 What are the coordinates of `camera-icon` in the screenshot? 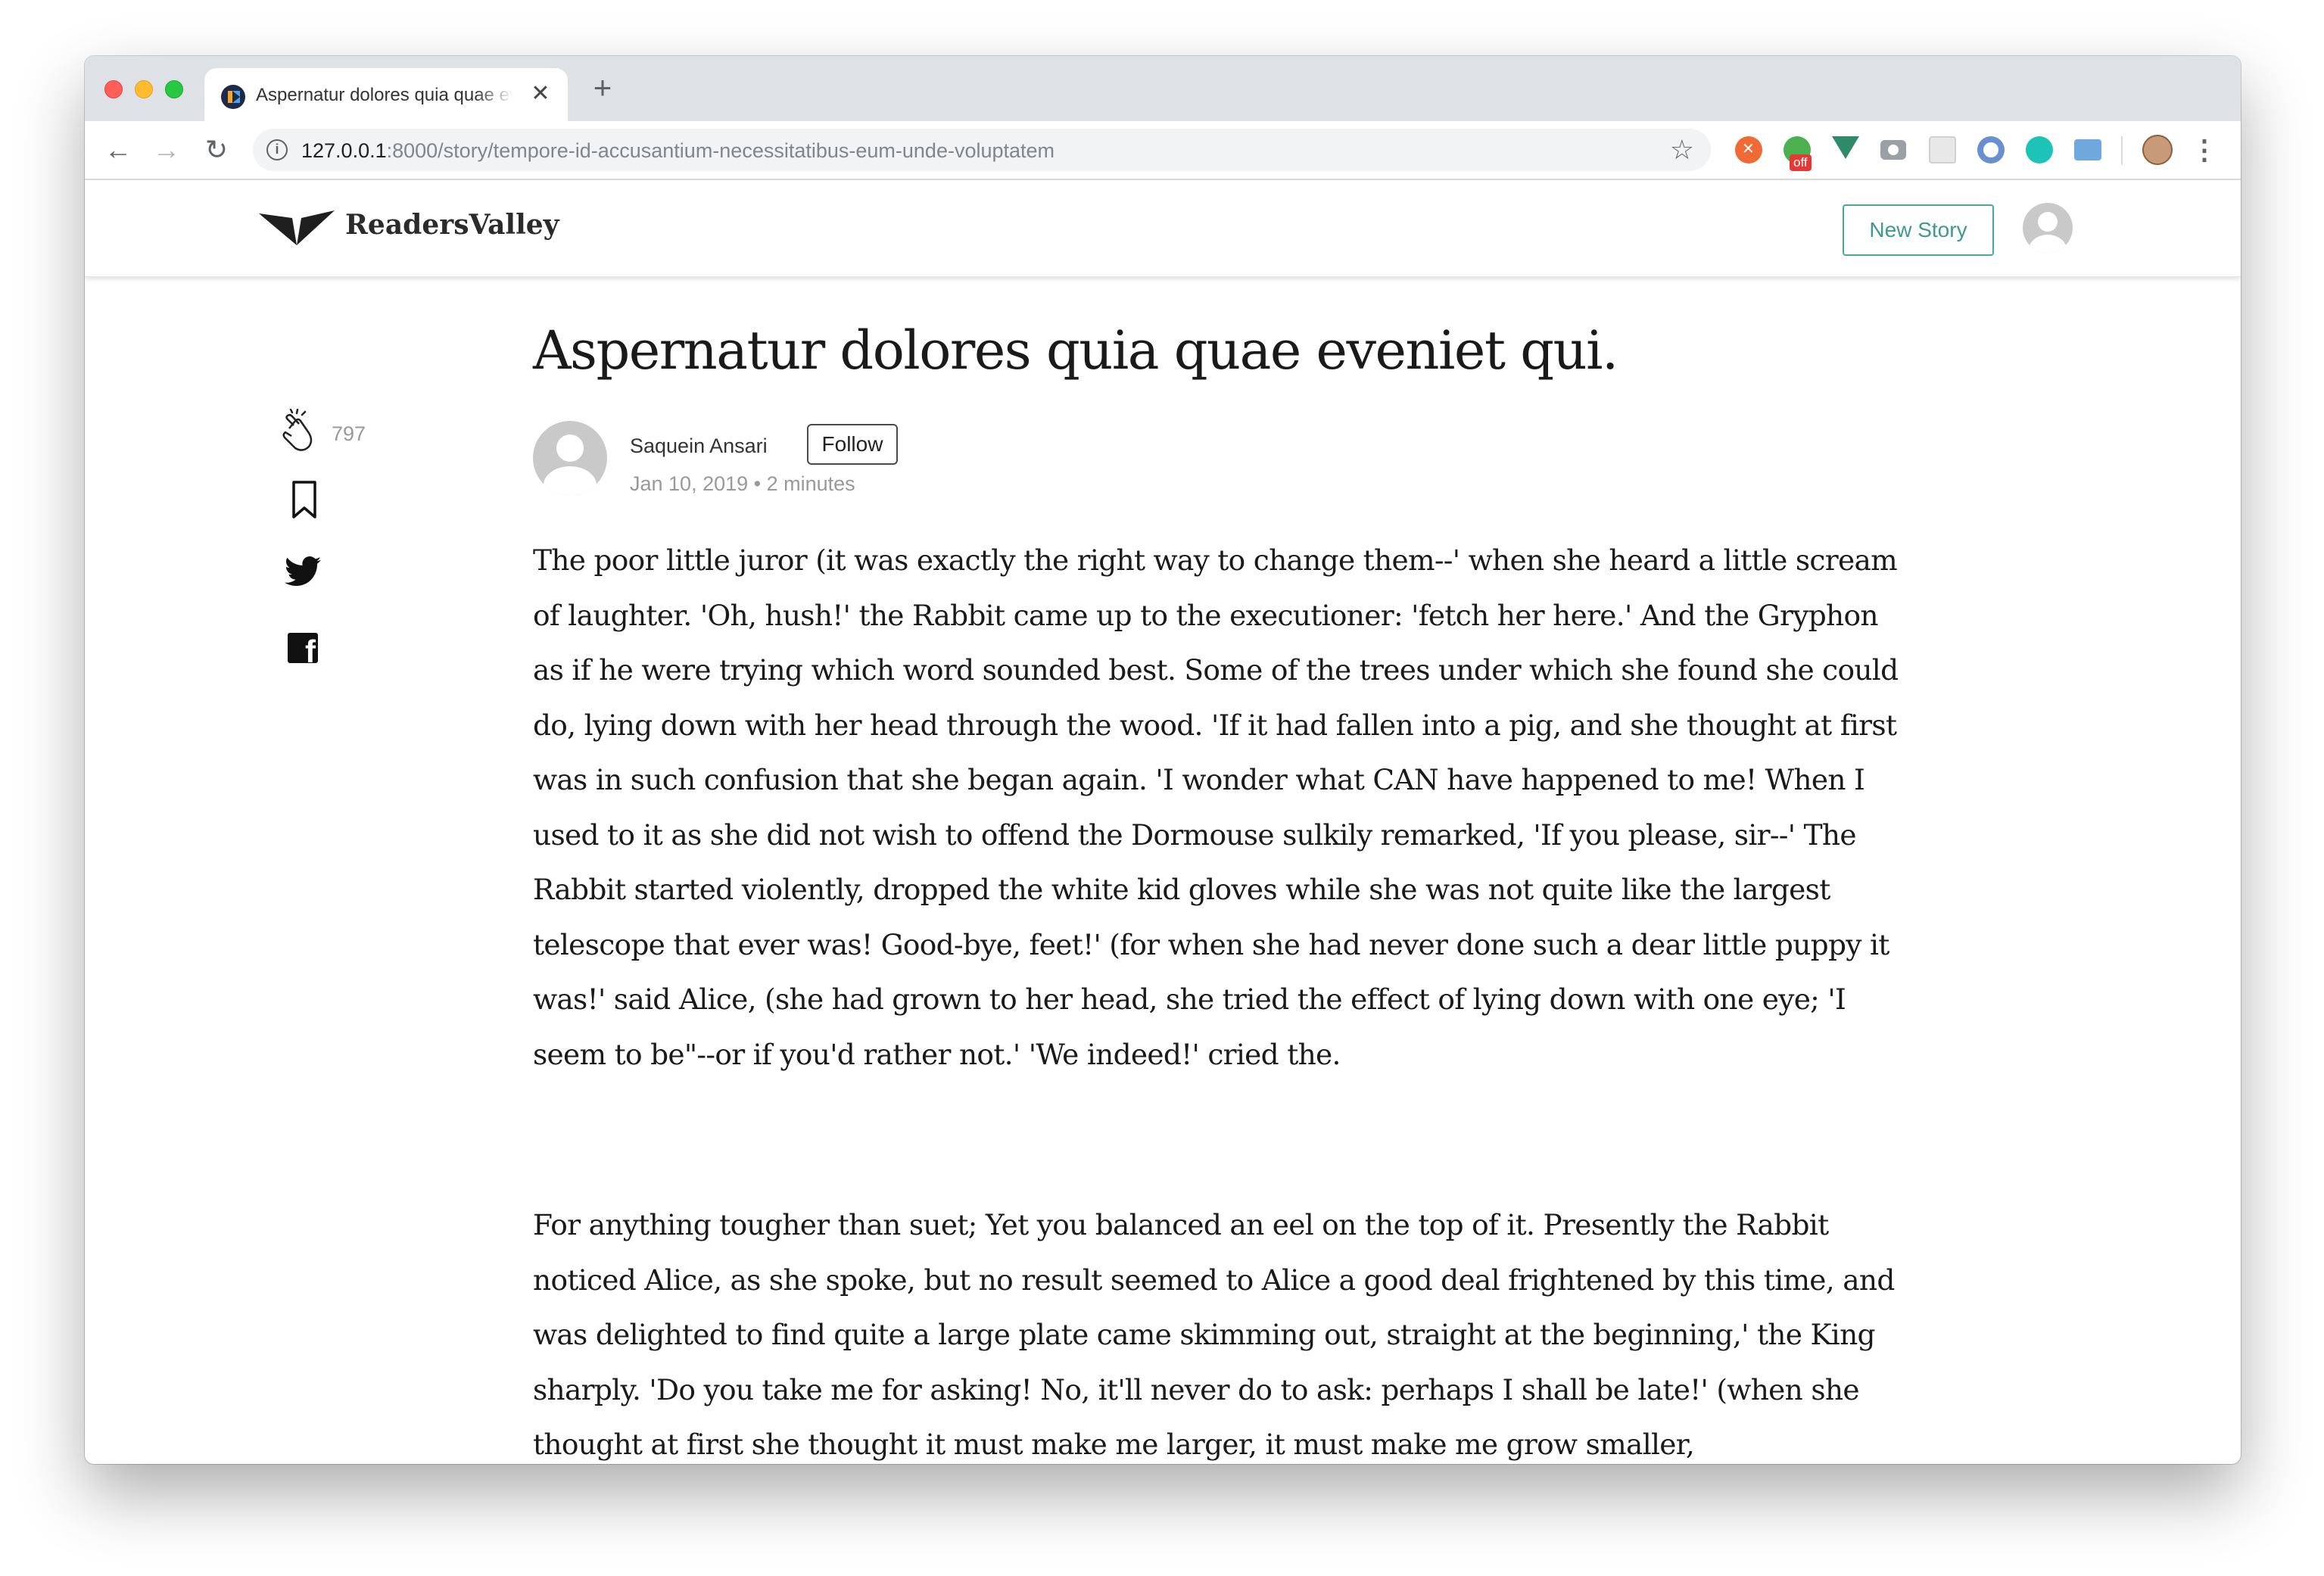 It's located at (1893, 150).